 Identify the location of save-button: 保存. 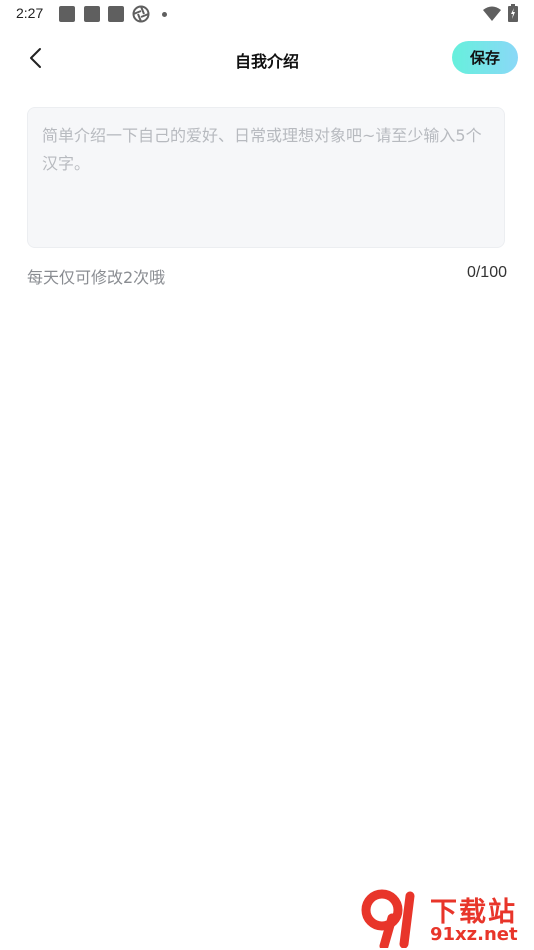
(485, 57).